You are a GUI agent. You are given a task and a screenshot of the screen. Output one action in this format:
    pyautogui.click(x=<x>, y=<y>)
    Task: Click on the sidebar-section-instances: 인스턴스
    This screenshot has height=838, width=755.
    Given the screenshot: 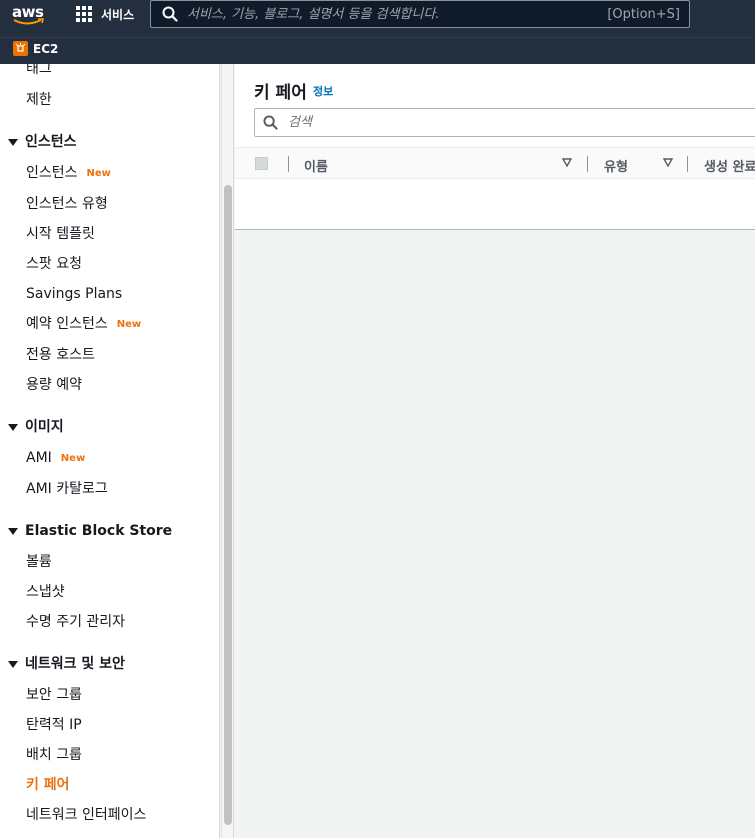 What is the action you would take?
    pyautogui.click(x=42, y=142)
    